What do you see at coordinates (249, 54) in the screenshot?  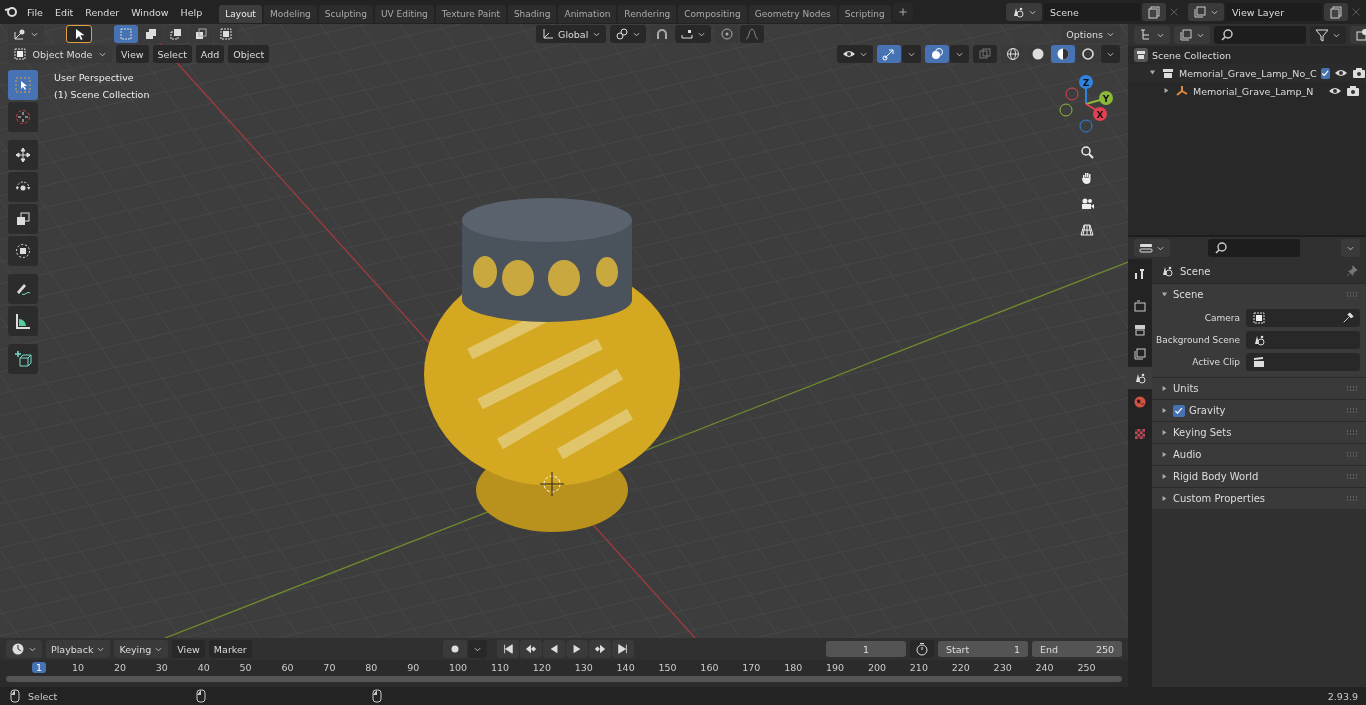 I see `header-menu: Object` at bounding box center [249, 54].